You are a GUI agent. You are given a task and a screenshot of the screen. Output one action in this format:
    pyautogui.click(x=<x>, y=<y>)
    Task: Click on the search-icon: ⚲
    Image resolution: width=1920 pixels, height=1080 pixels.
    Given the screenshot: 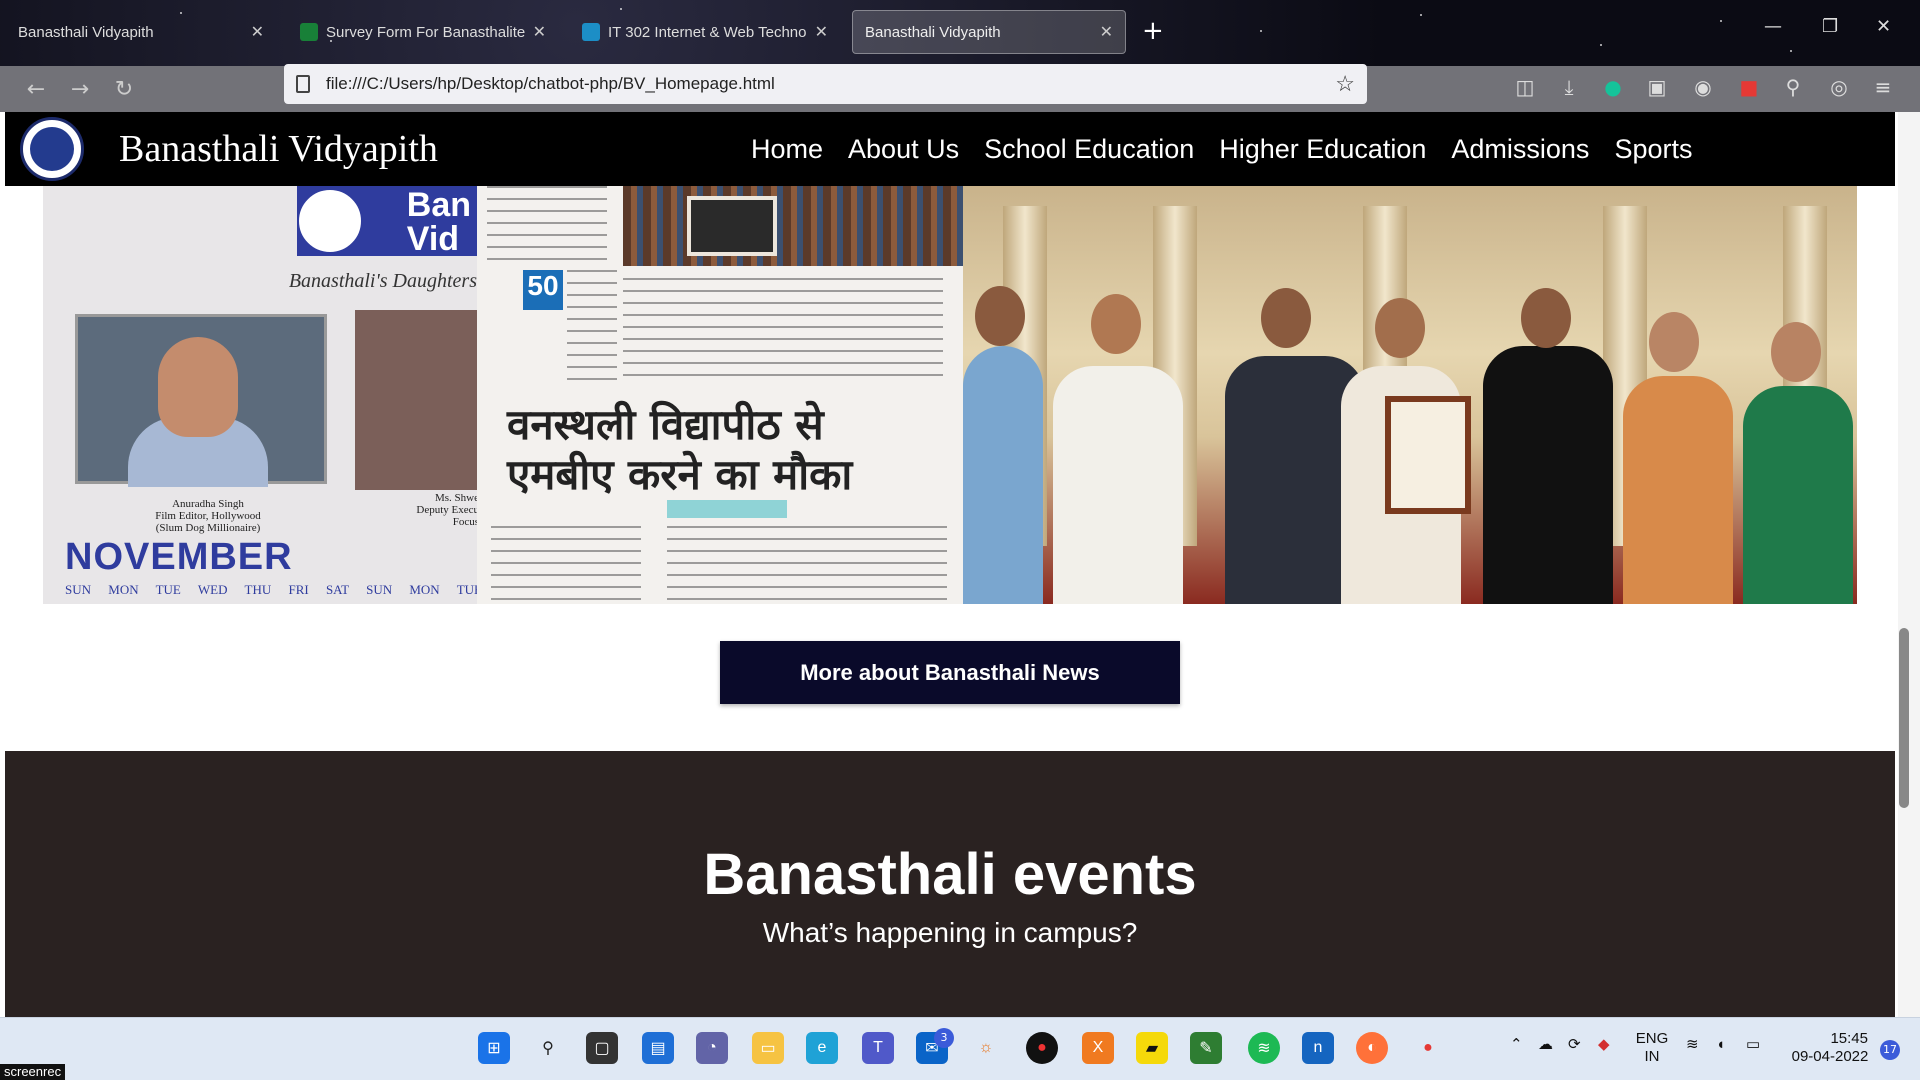 What is the action you would take?
    pyautogui.click(x=548, y=1048)
    